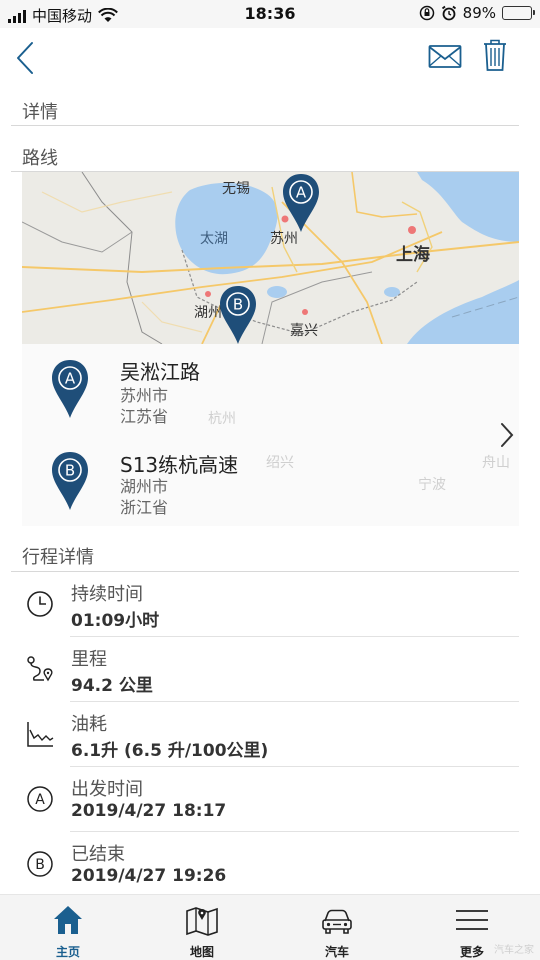 The height and width of the screenshot is (960, 540). Describe the element at coordinates (70, 481) in the screenshot. I see `end-b-icon: B` at that location.